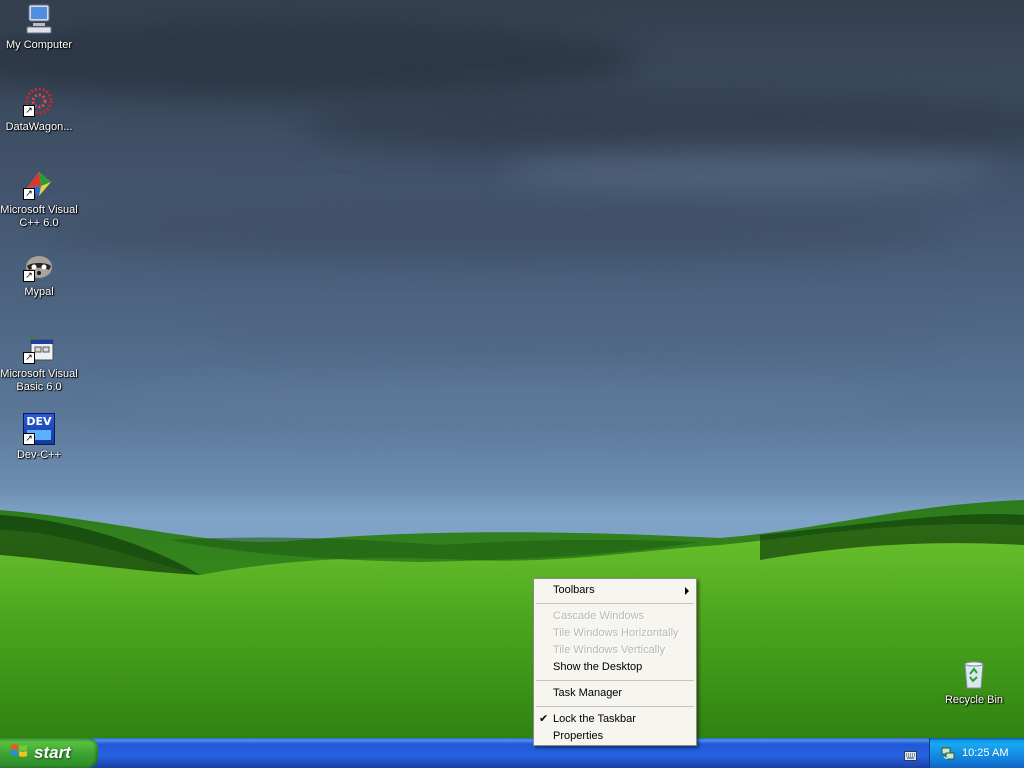 The width and height of the screenshot is (1024, 768). Describe the element at coordinates (948, 753) in the screenshot. I see `network-icon` at that location.